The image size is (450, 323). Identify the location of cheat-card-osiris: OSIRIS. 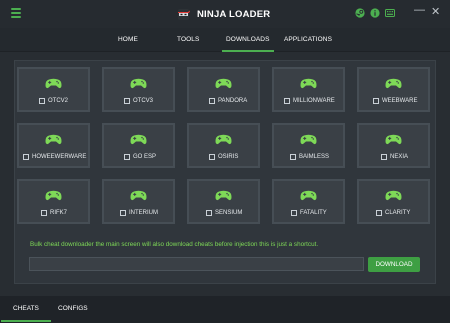
(223, 145).